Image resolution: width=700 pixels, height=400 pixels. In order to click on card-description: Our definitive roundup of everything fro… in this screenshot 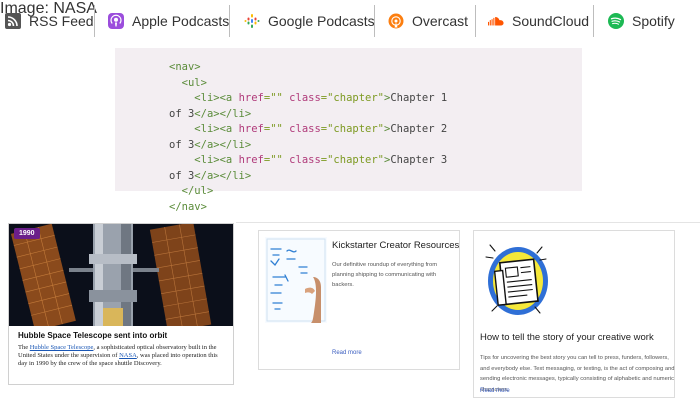, I will do `click(385, 275)`.